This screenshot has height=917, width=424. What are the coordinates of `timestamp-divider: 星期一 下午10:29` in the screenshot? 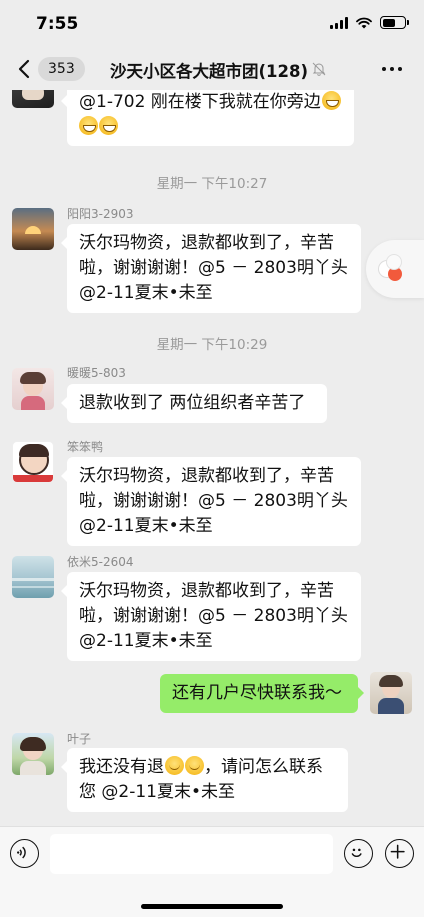 It's located at (212, 345).